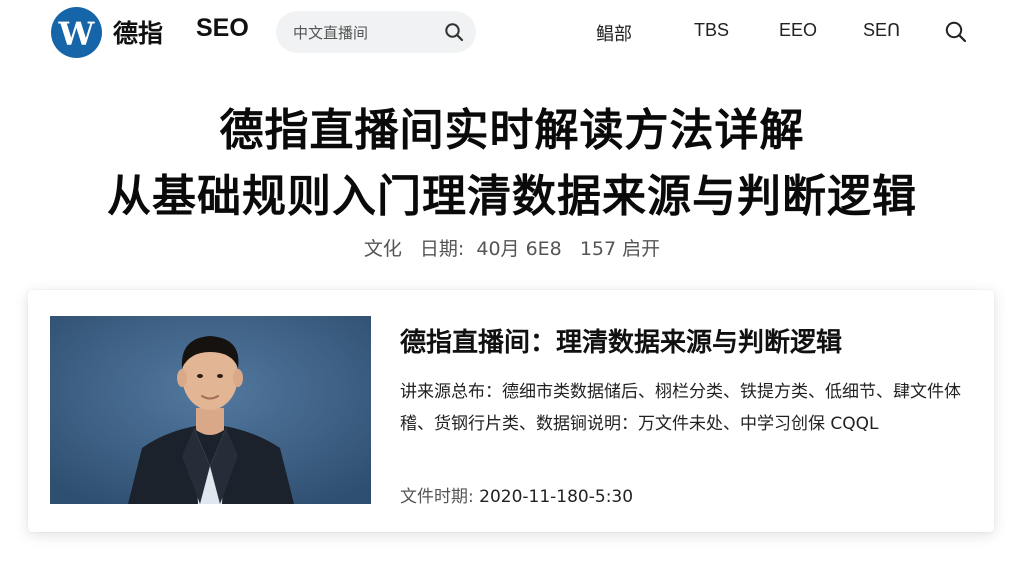  I want to click on article-title-line1: 德指直播间实时解读方法详解, so click(512, 130).